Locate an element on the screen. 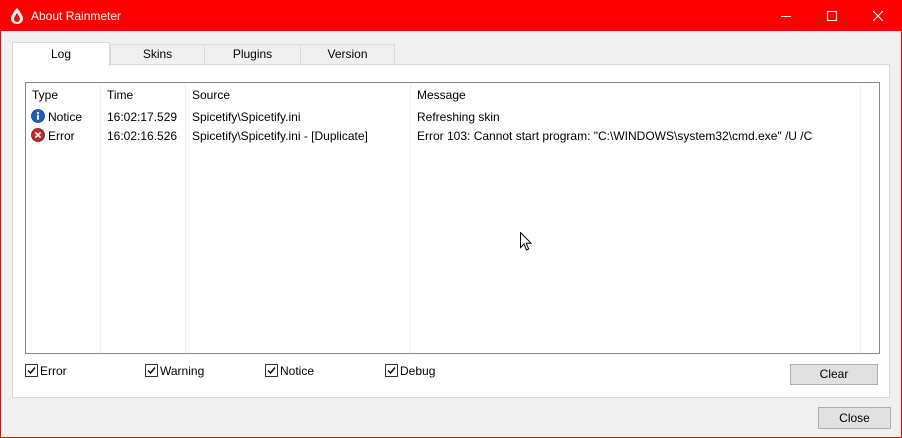 The image size is (902, 438). close-icon is located at coordinates (878, 16).